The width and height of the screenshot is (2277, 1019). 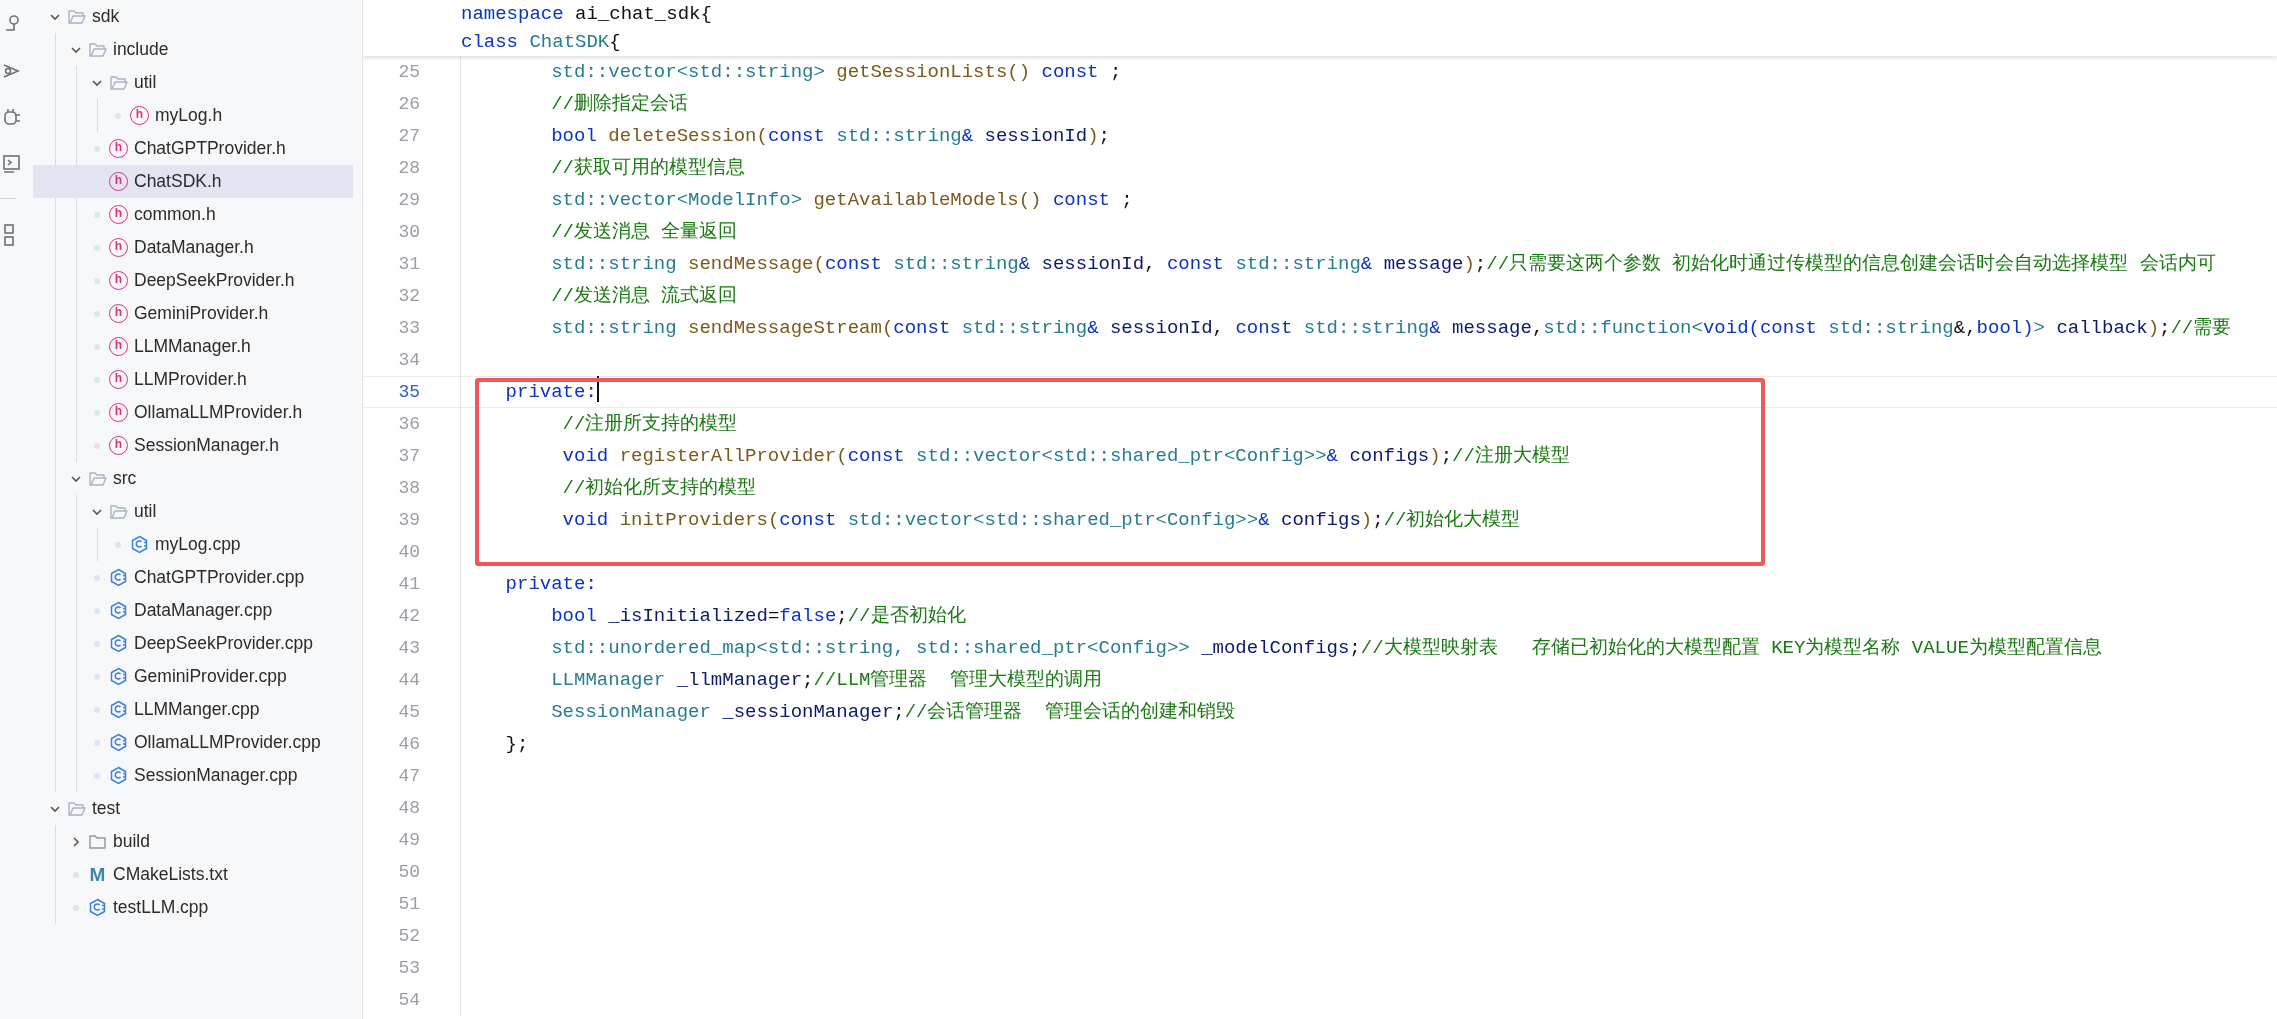 What do you see at coordinates (826, 680) in the screenshot?
I see `code-line: LLMManager _llmManager;//LLM管理器 管理大模型的调用` at bounding box center [826, 680].